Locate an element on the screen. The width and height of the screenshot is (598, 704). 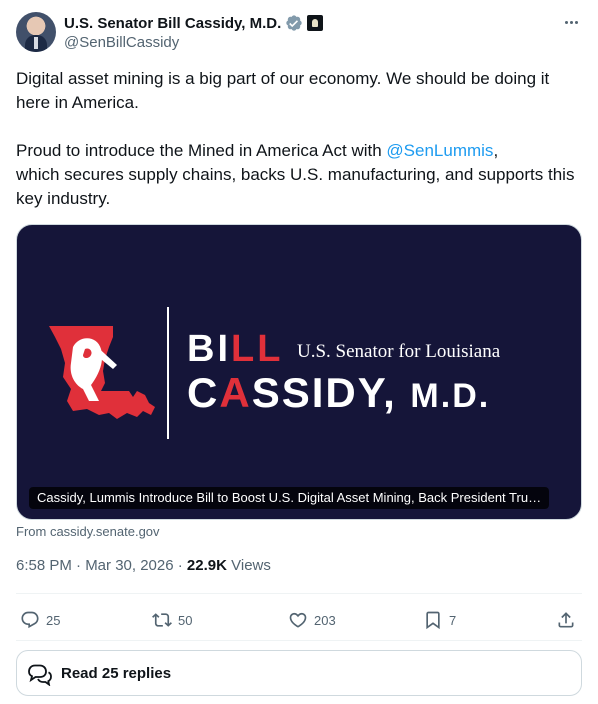
government-badge-icon is located at coordinates (315, 23).